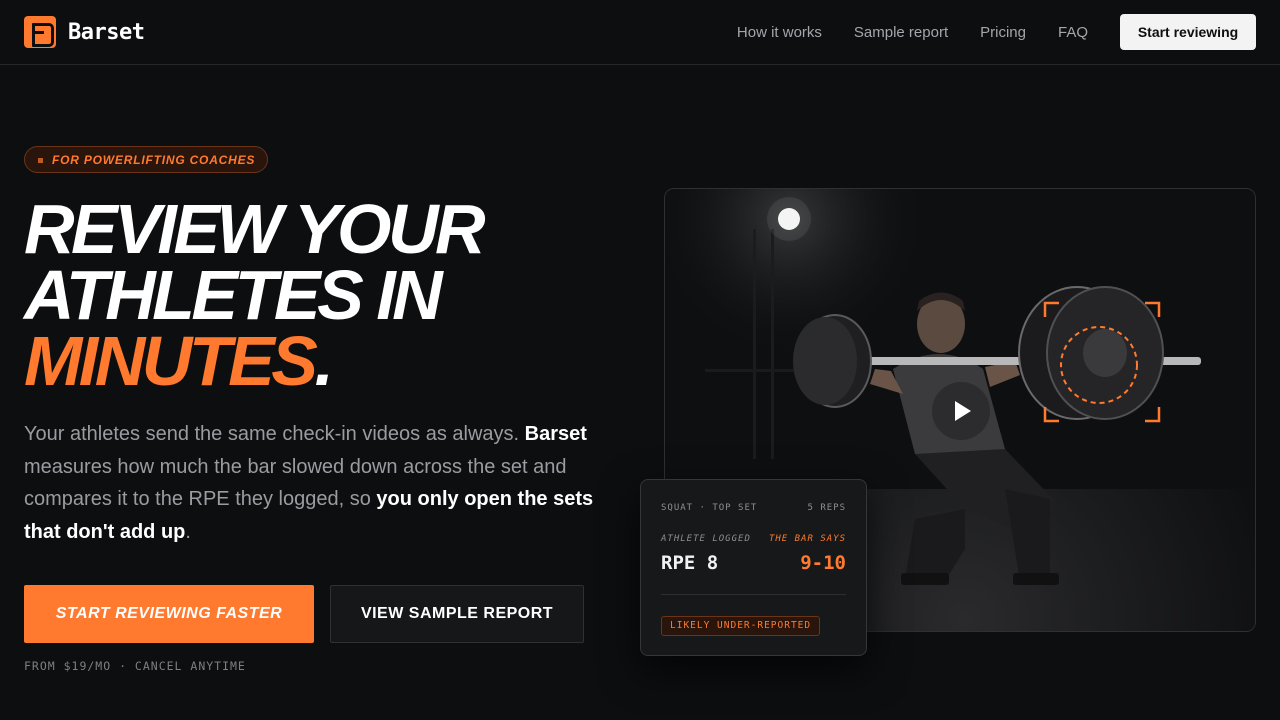 The height and width of the screenshot is (720, 1280). What do you see at coordinates (706, 539) in the screenshot?
I see `athlete-logged-label: ATHLETE LOGGED` at bounding box center [706, 539].